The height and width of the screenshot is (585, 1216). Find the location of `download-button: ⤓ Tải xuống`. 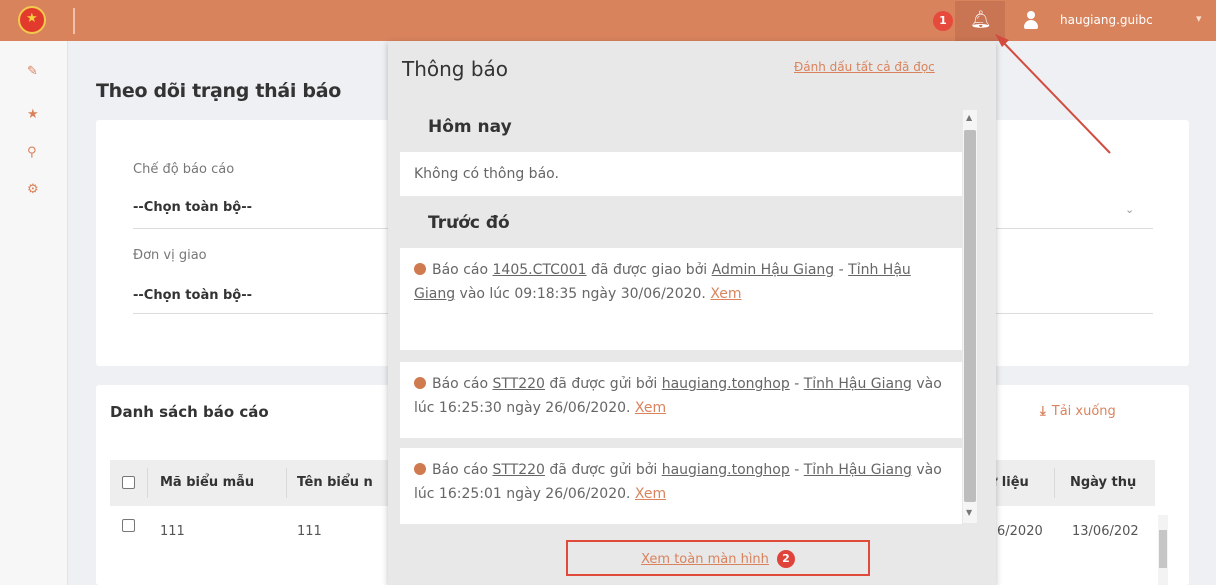

download-button: ⤓ Tải xuống is located at coordinates (1078, 411).